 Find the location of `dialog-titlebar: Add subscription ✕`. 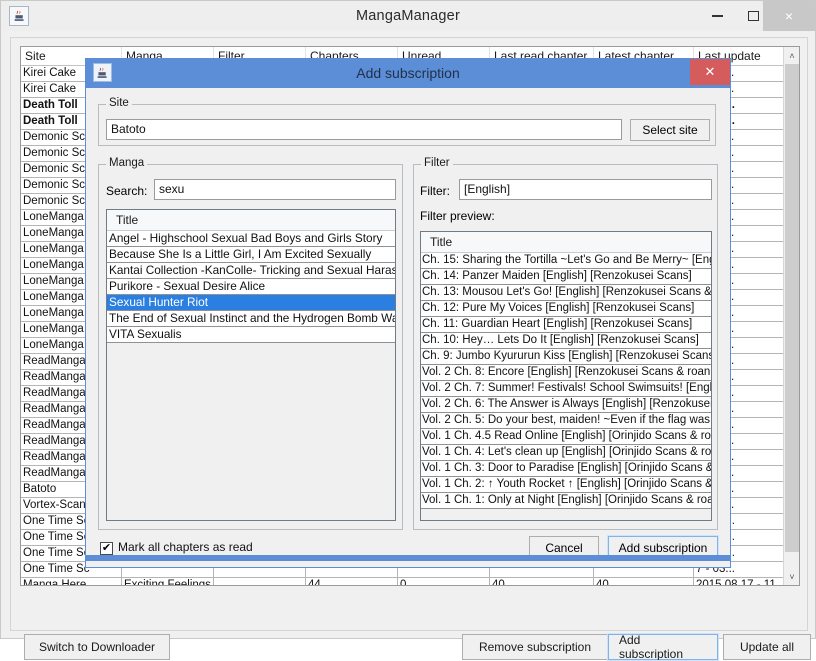

dialog-titlebar: Add subscription ✕ is located at coordinates (408, 73).